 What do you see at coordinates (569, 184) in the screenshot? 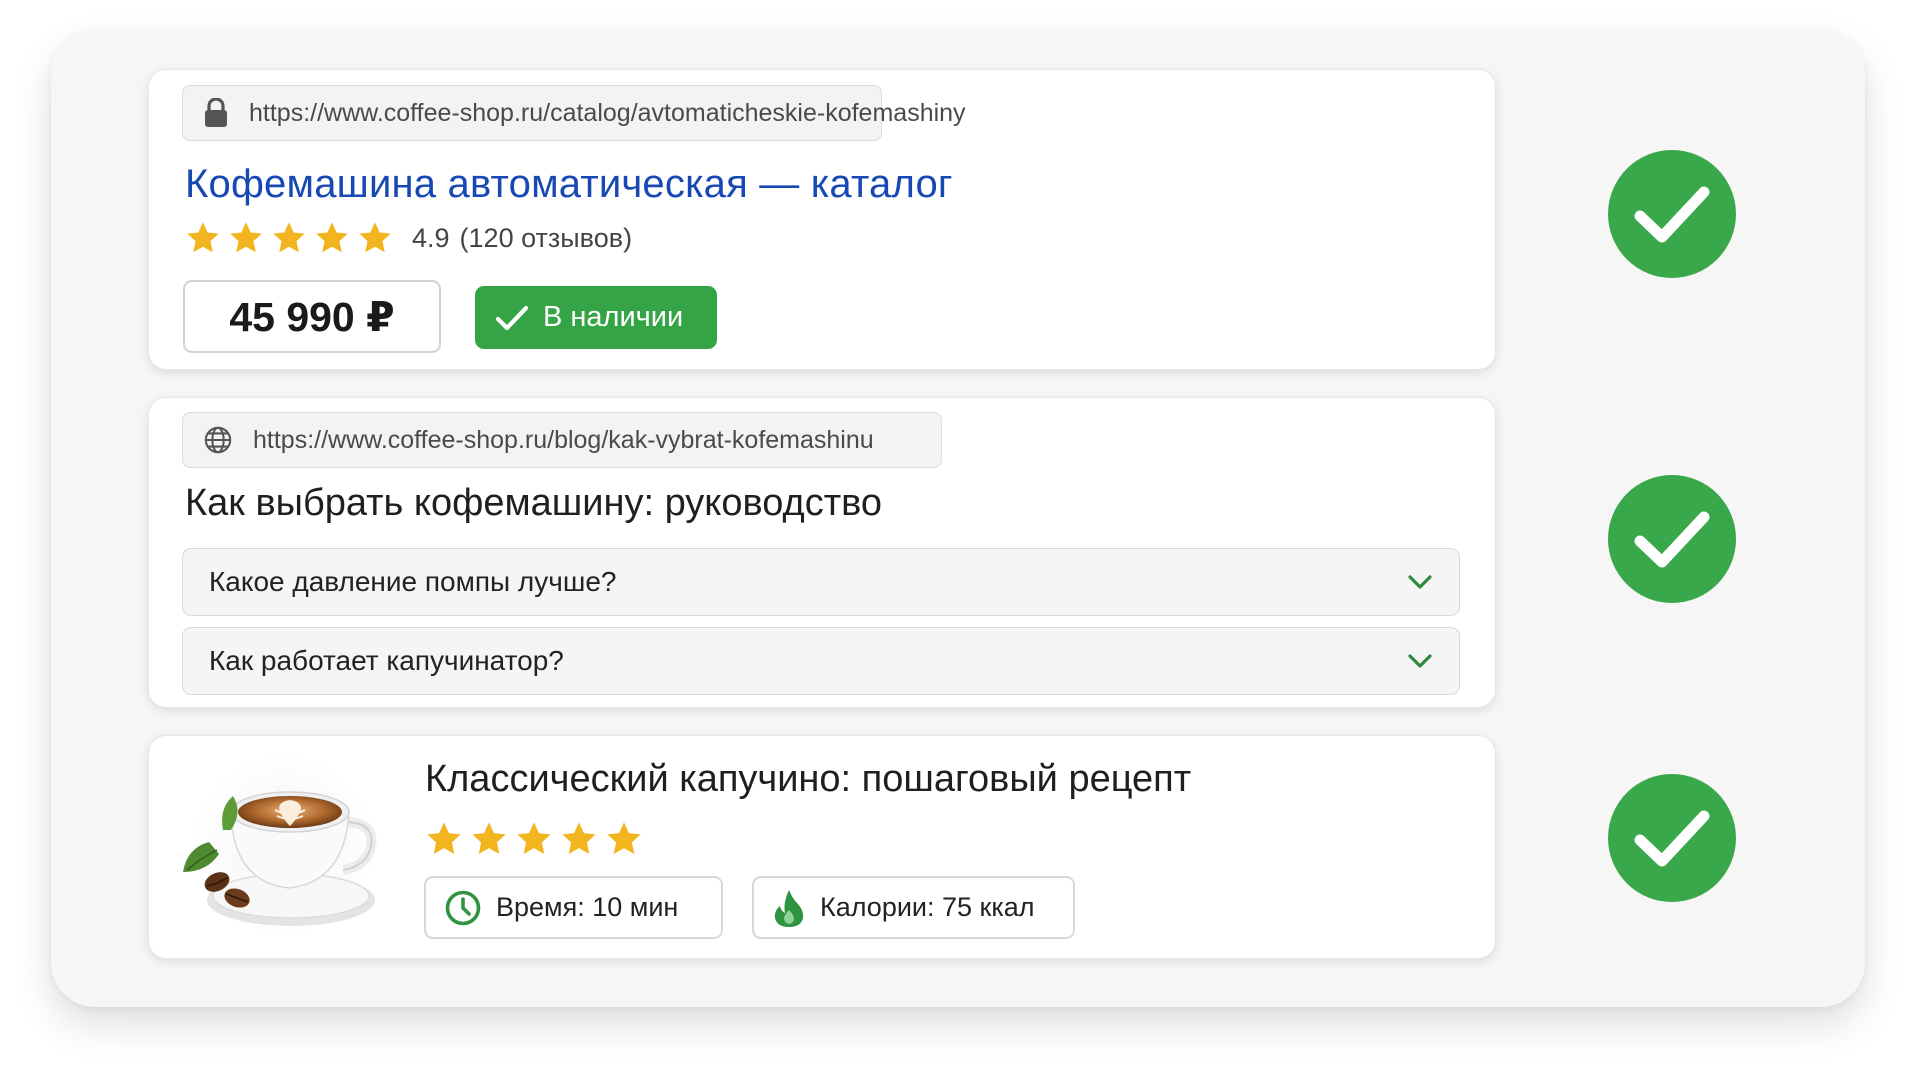
I see `result-title-link: Кофемашина автоматическая — каталог` at bounding box center [569, 184].